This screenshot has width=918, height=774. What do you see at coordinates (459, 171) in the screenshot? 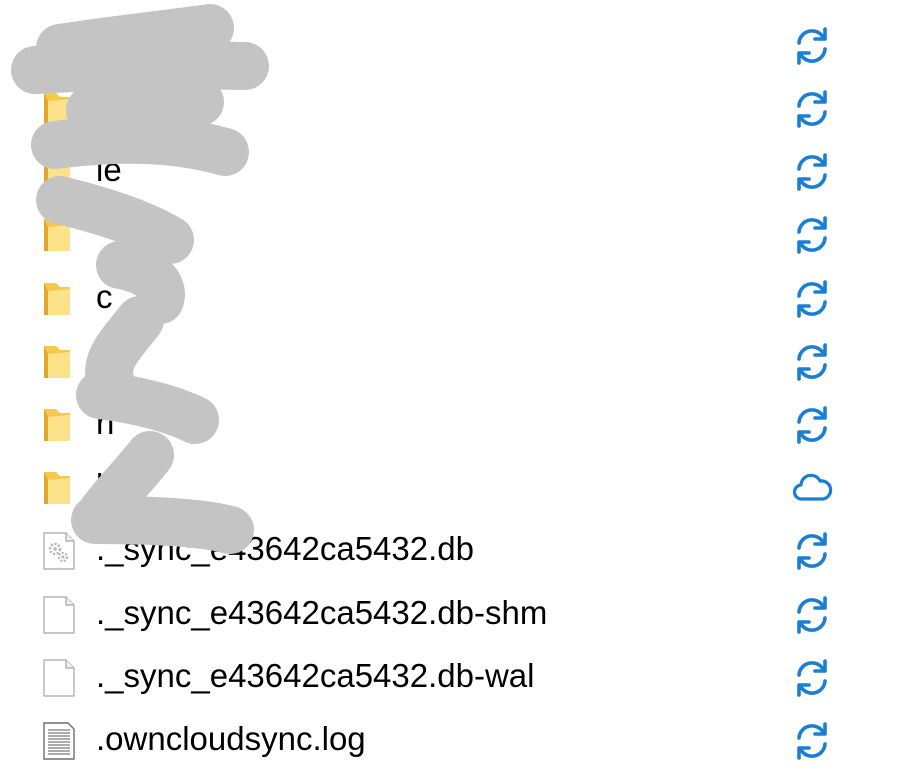
I see `file-row: ie` at bounding box center [459, 171].